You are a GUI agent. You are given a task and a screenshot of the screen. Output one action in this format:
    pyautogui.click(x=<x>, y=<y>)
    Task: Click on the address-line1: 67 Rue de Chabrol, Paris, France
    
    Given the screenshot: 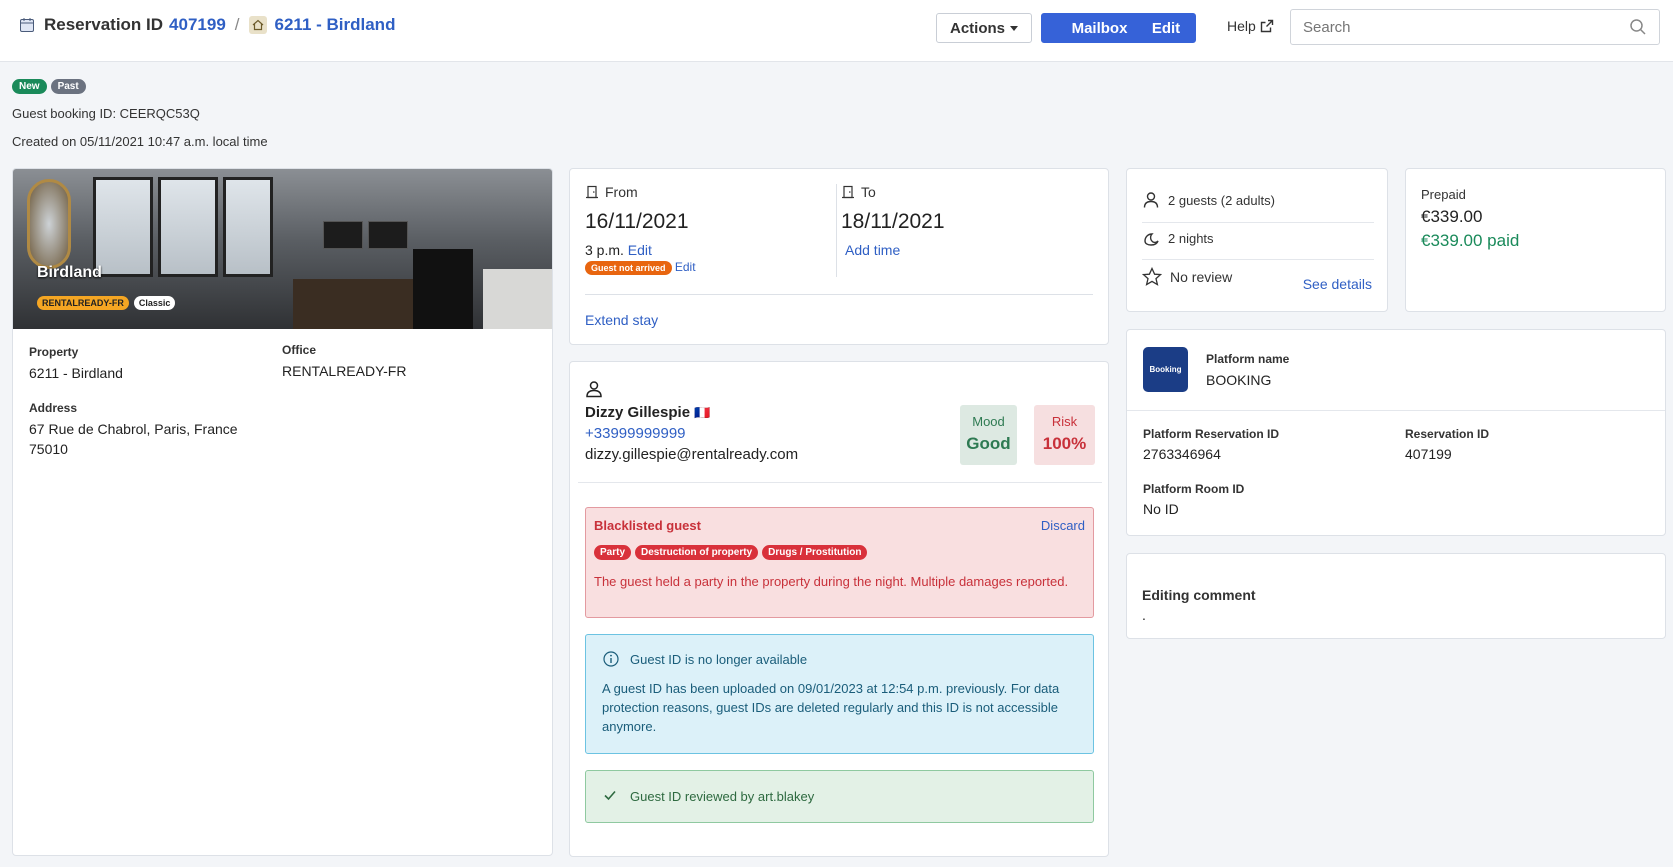 What is the action you would take?
    pyautogui.click(x=133, y=429)
    